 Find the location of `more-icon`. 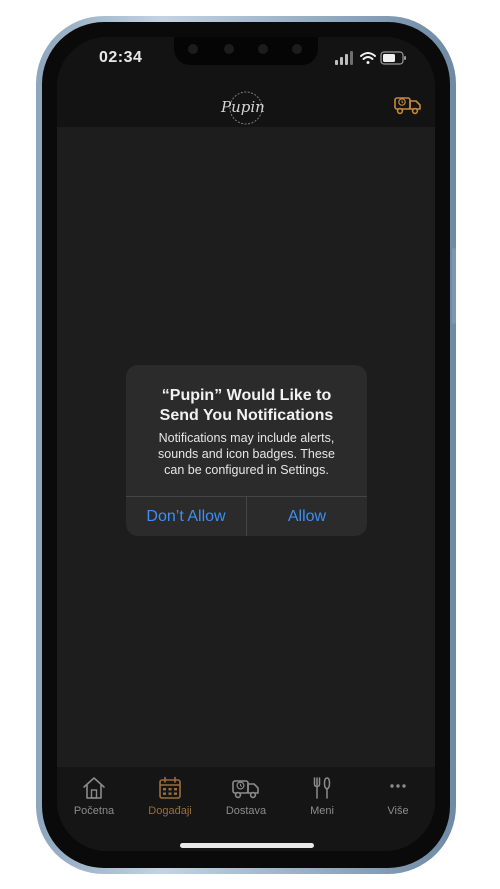

more-icon is located at coordinates (398, 786).